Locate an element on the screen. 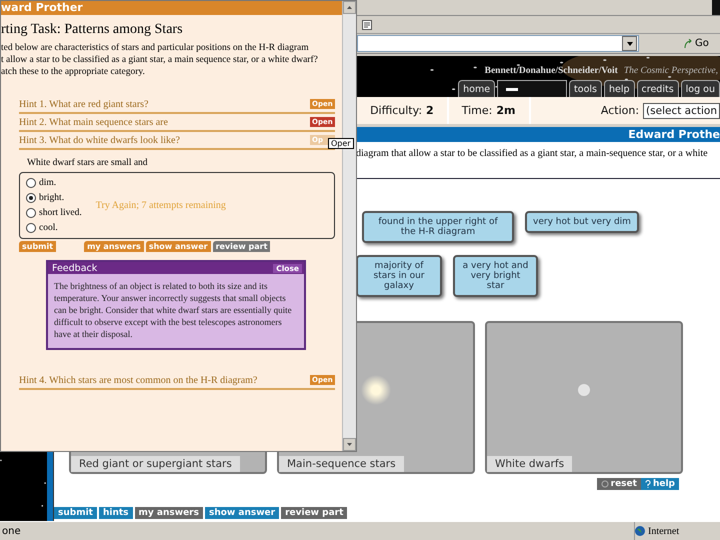  scroll-down-button is located at coordinates (349, 444).